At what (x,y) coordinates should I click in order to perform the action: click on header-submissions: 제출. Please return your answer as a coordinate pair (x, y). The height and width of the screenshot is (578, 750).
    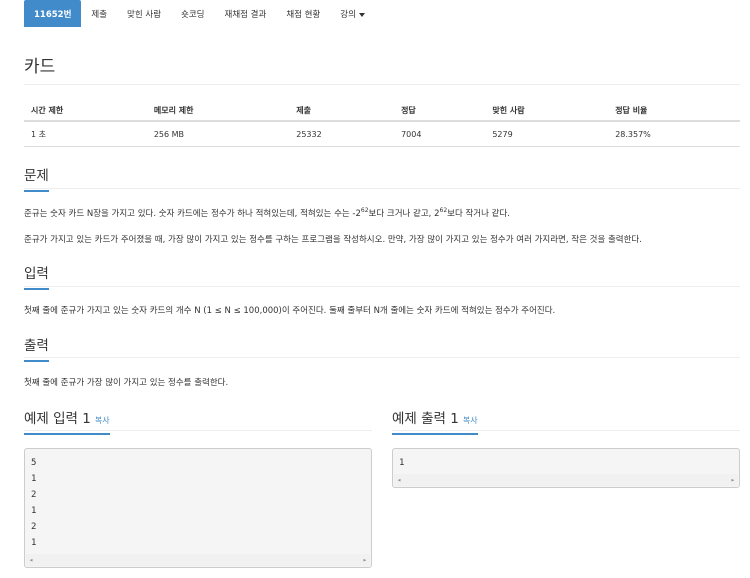
    Looking at the image, I should click on (342, 111).